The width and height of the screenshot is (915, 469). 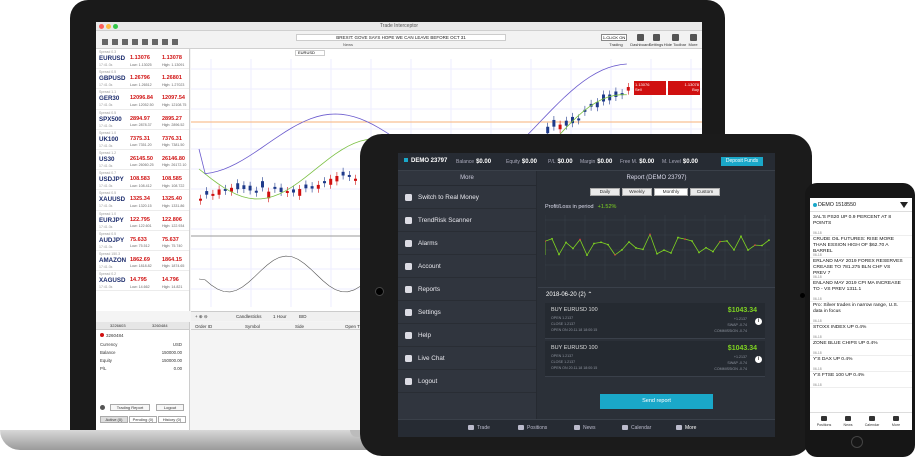 I want to click on menu-item-scanner: TrendRisk Scanner, so click(x=467, y=220).